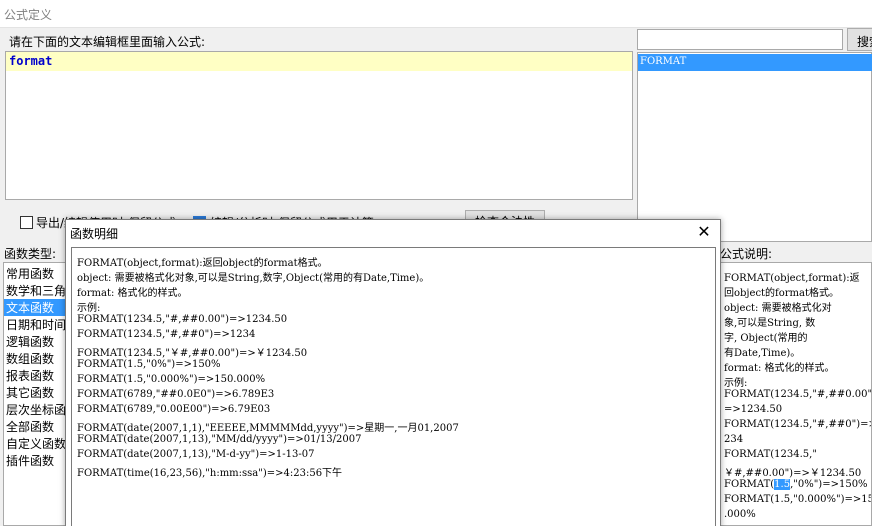  What do you see at coordinates (864, 42) in the screenshot?
I see `search-button-label: 搜索` at bounding box center [864, 42].